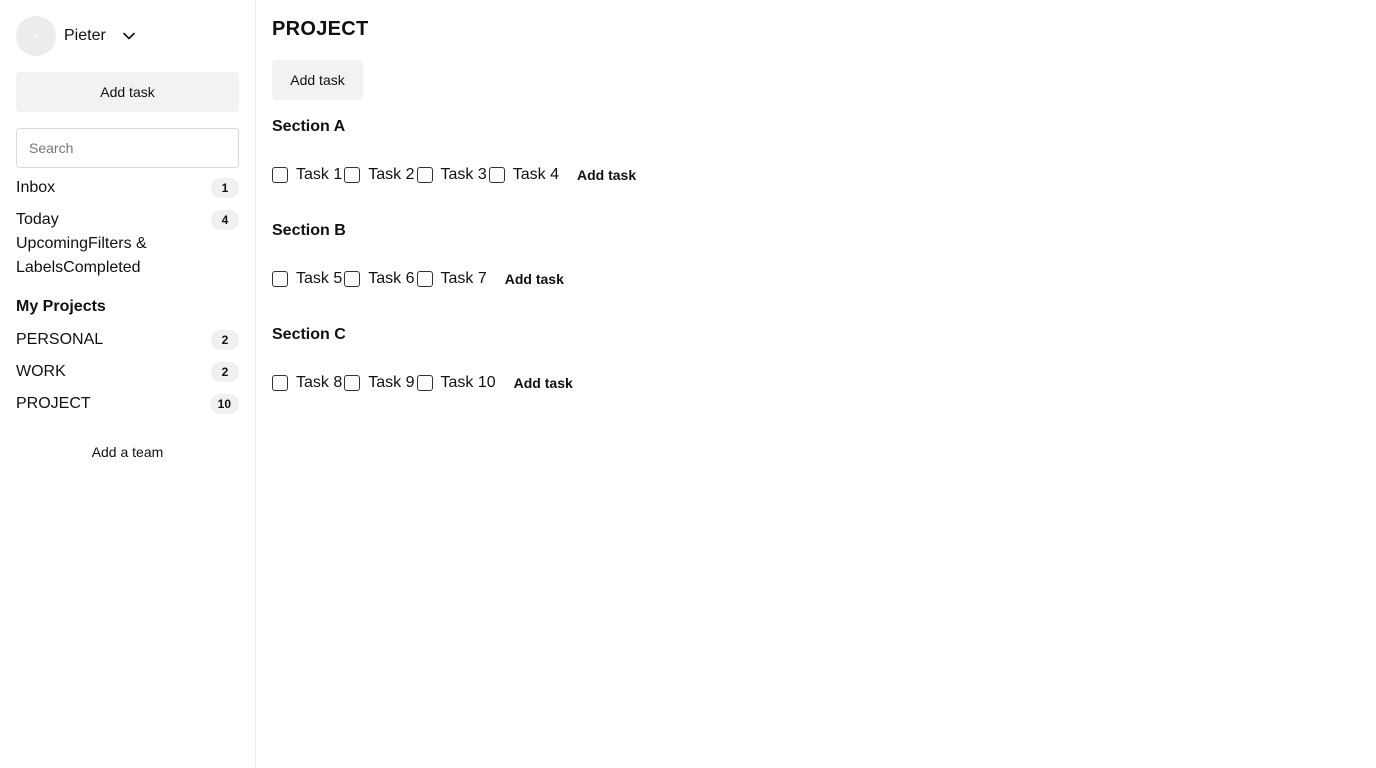  Describe the element at coordinates (127, 92) in the screenshot. I see `sidebar-add-task-button: Add task` at that location.